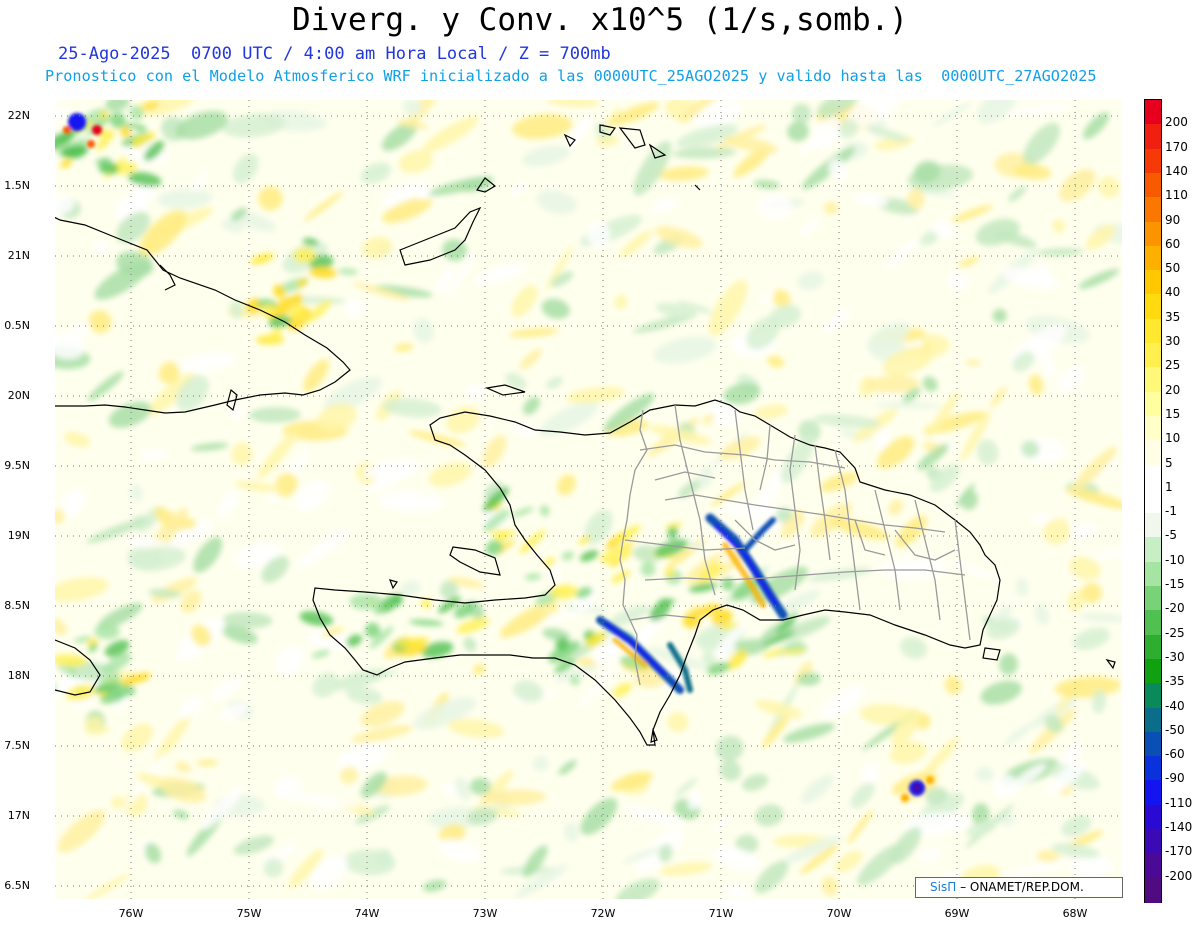  I want to click on lon-label: 75W, so click(249, 913).